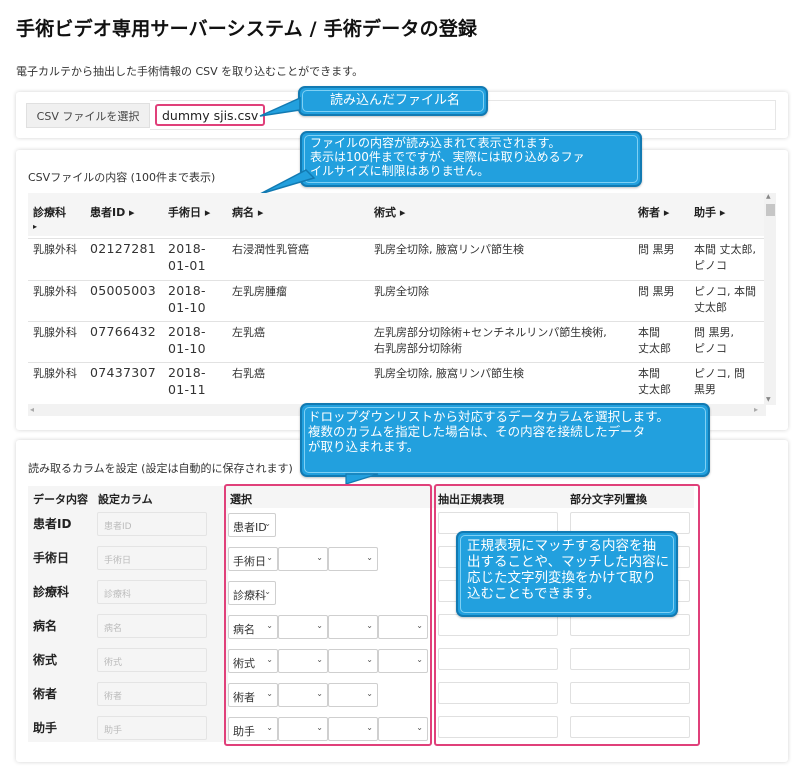  Describe the element at coordinates (45, 626) in the screenshot. I see `mapping-label-3: 病名` at that location.